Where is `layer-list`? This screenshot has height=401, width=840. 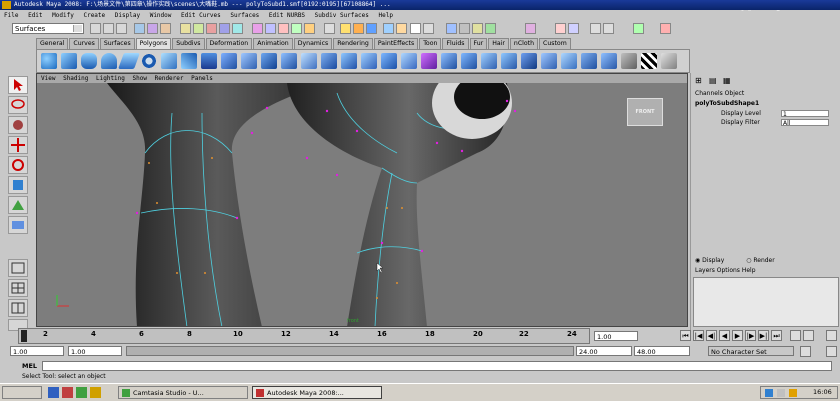 layer-list is located at coordinates (766, 302).